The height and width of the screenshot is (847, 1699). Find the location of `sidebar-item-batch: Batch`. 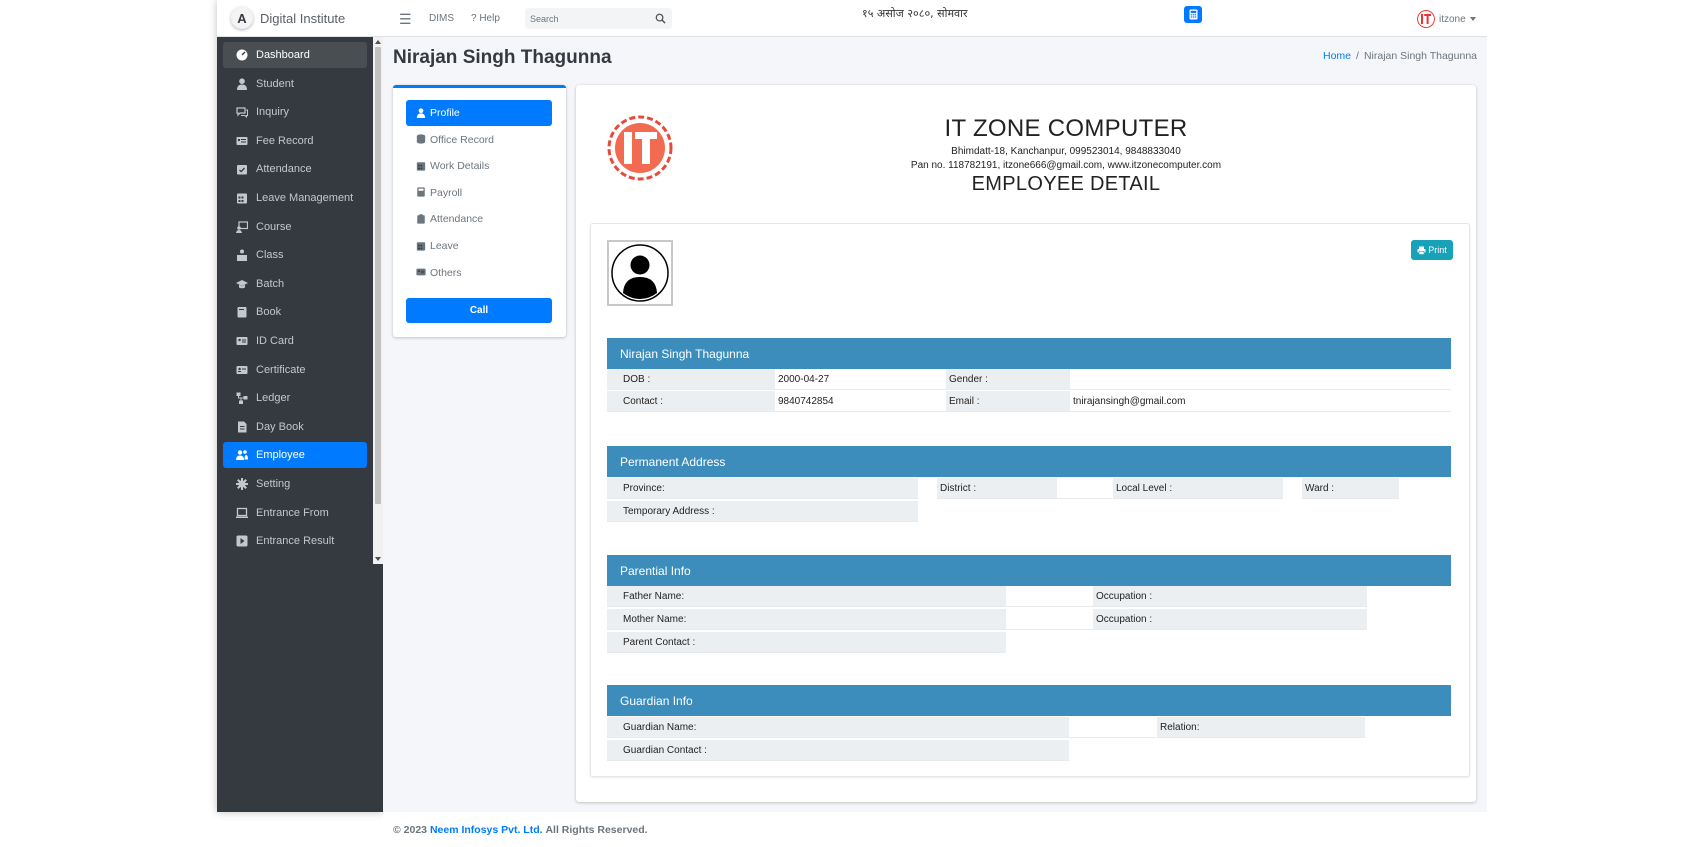

sidebar-item-batch: Batch is located at coordinates (295, 284).